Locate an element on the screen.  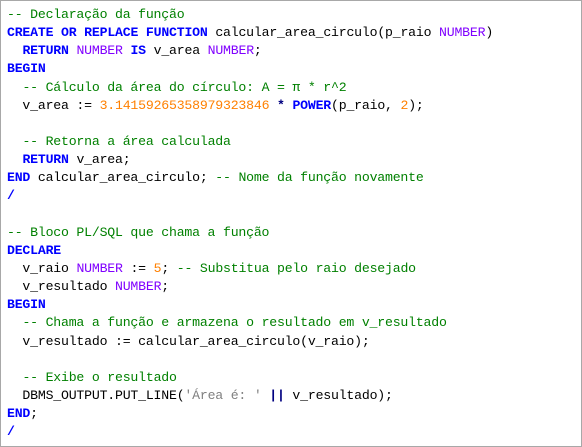
code-text: (p_raio, is located at coordinates (366, 105).